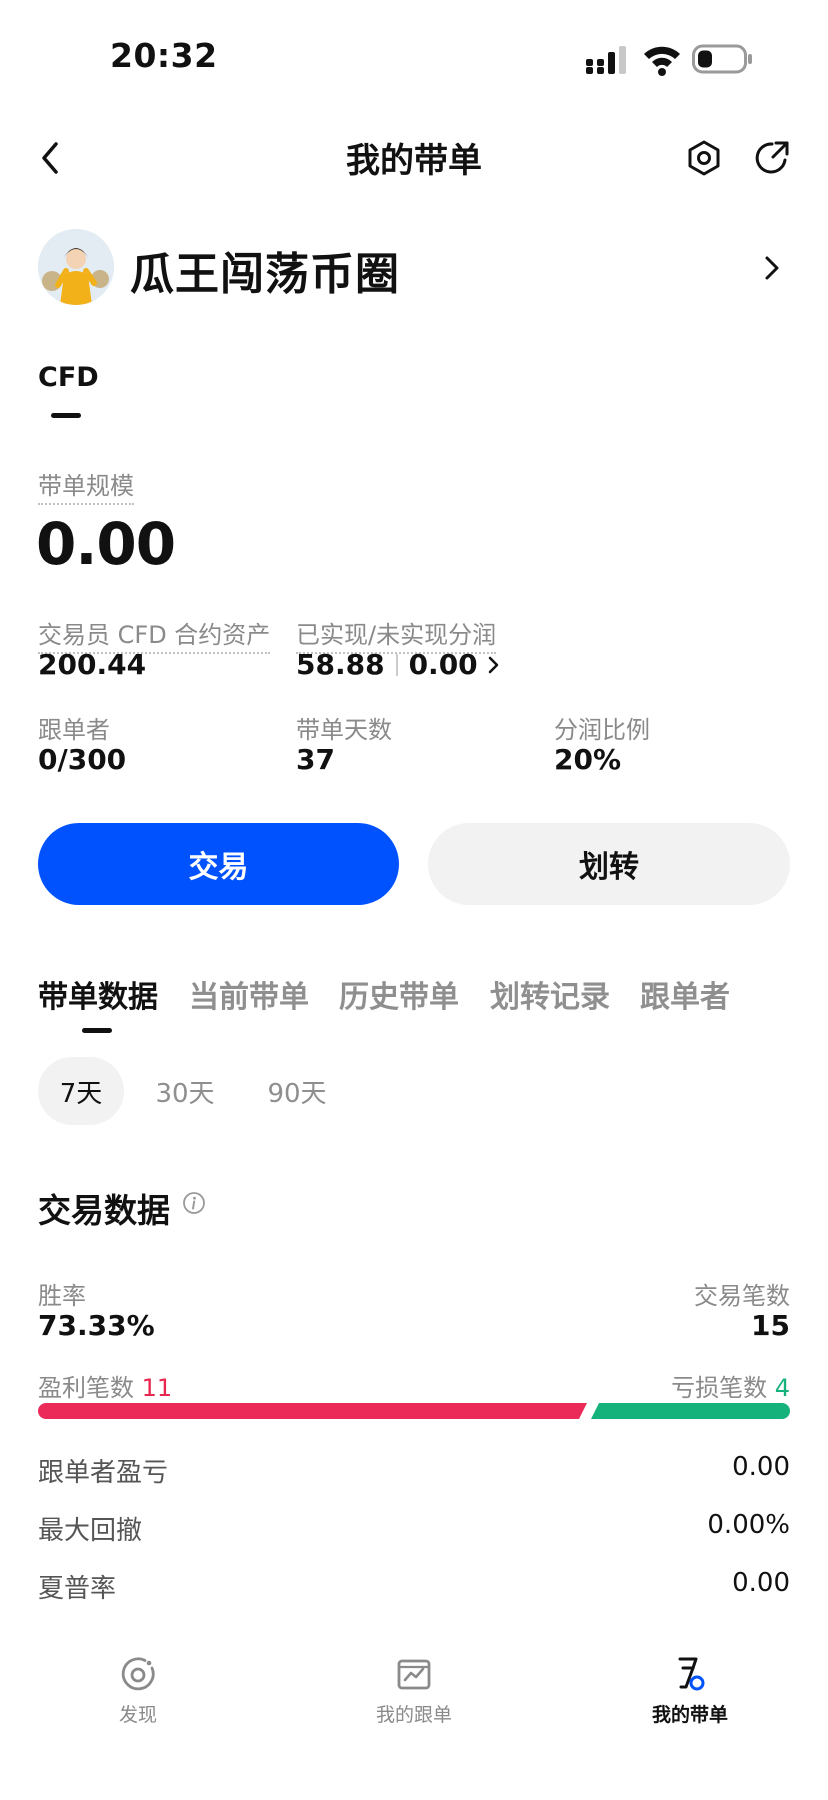  Describe the element at coordinates (74, 730) in the screenshot. I see `followers-label: 跟单者` at that location.